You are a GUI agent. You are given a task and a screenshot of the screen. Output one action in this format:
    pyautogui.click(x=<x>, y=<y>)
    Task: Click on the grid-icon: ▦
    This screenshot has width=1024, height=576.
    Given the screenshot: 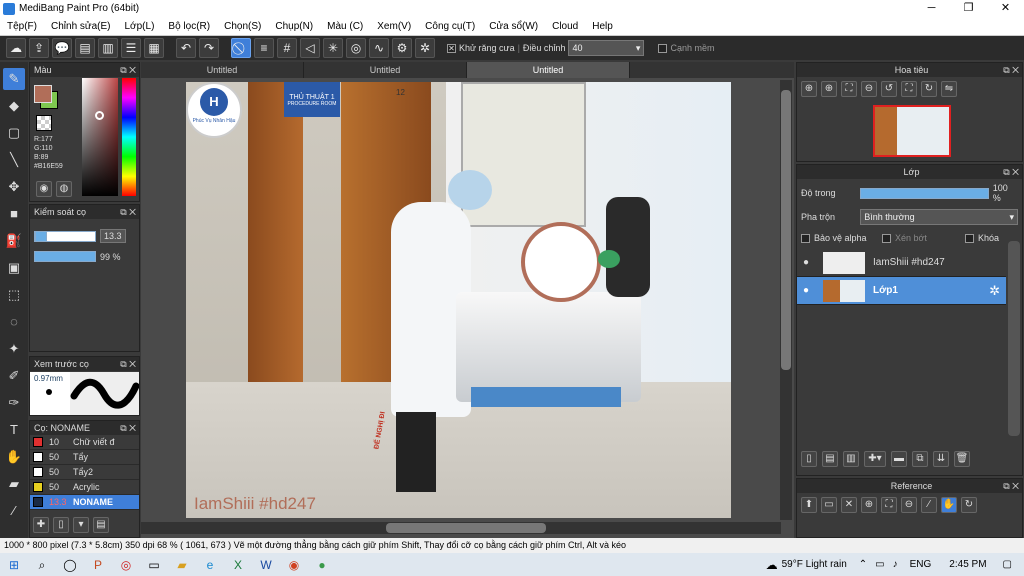 What is the action you would take?
    pyautogui.click(x=154, y=48)
    